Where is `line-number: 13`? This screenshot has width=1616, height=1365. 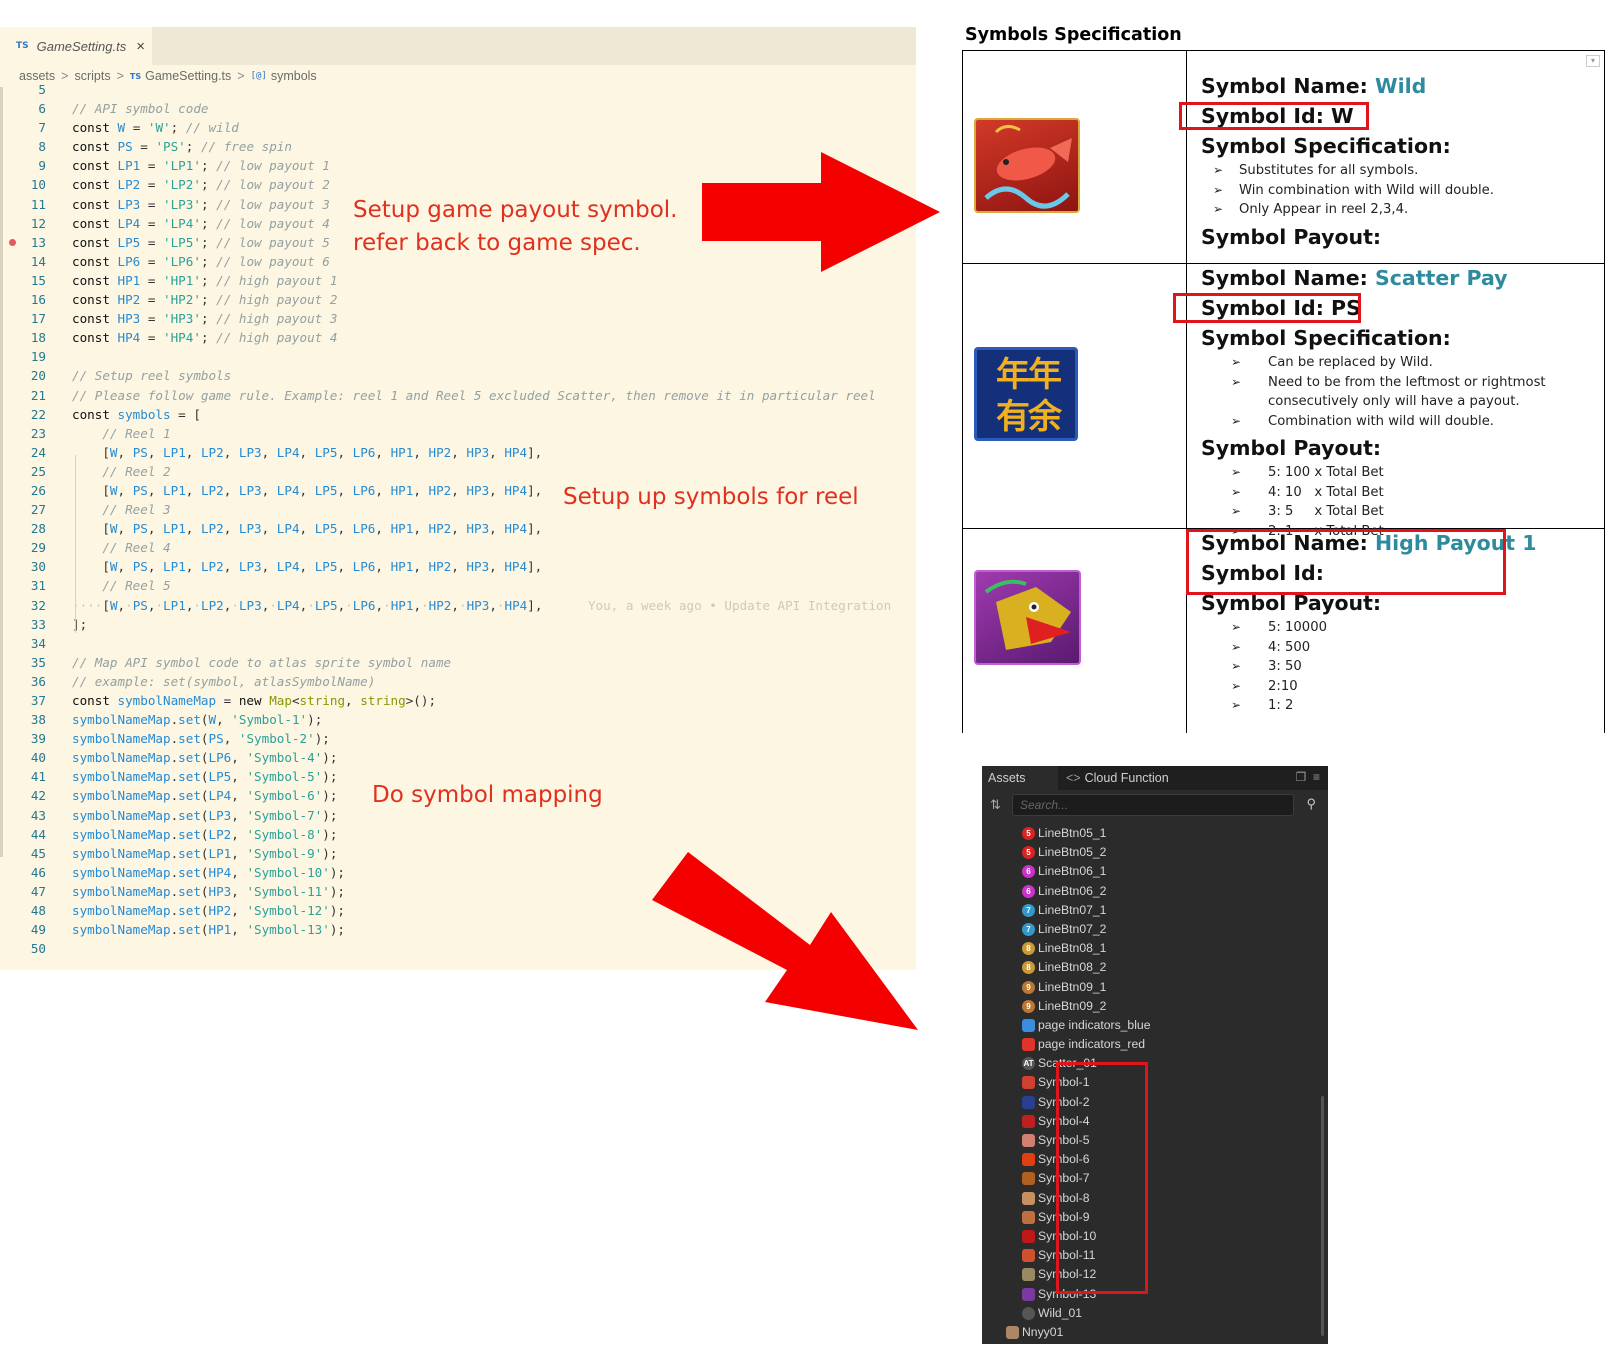 line-number: 13 is located at coordinates (38, 242).